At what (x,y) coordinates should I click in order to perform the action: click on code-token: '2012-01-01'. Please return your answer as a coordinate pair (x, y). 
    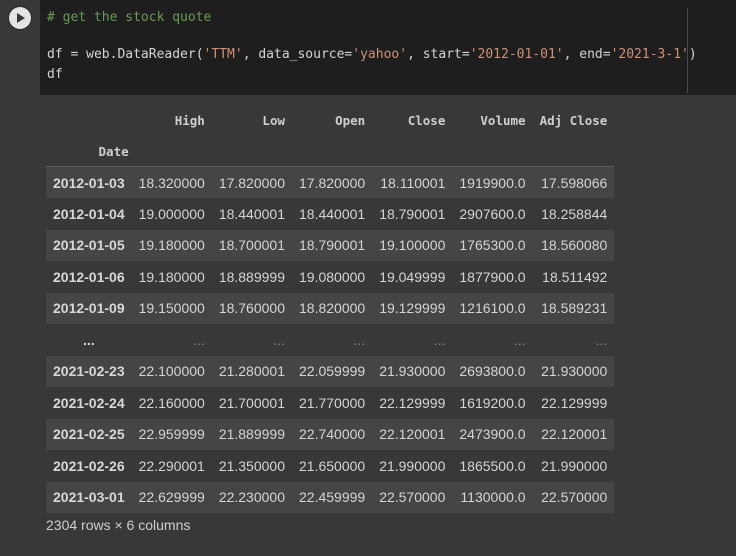
    Looking at the image, I should click on (516, 54).